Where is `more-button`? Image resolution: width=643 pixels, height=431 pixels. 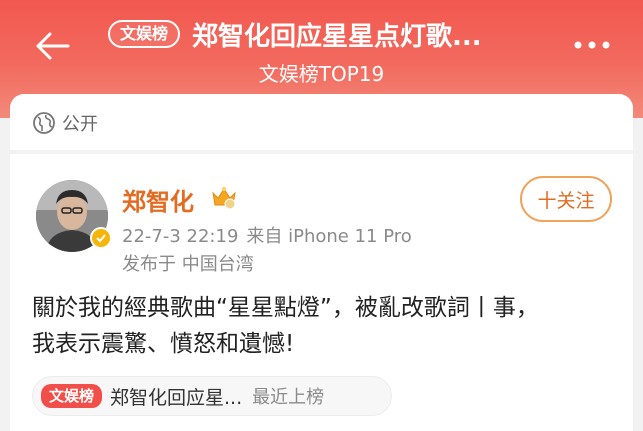 more-button is located at coordinates (592, 45).